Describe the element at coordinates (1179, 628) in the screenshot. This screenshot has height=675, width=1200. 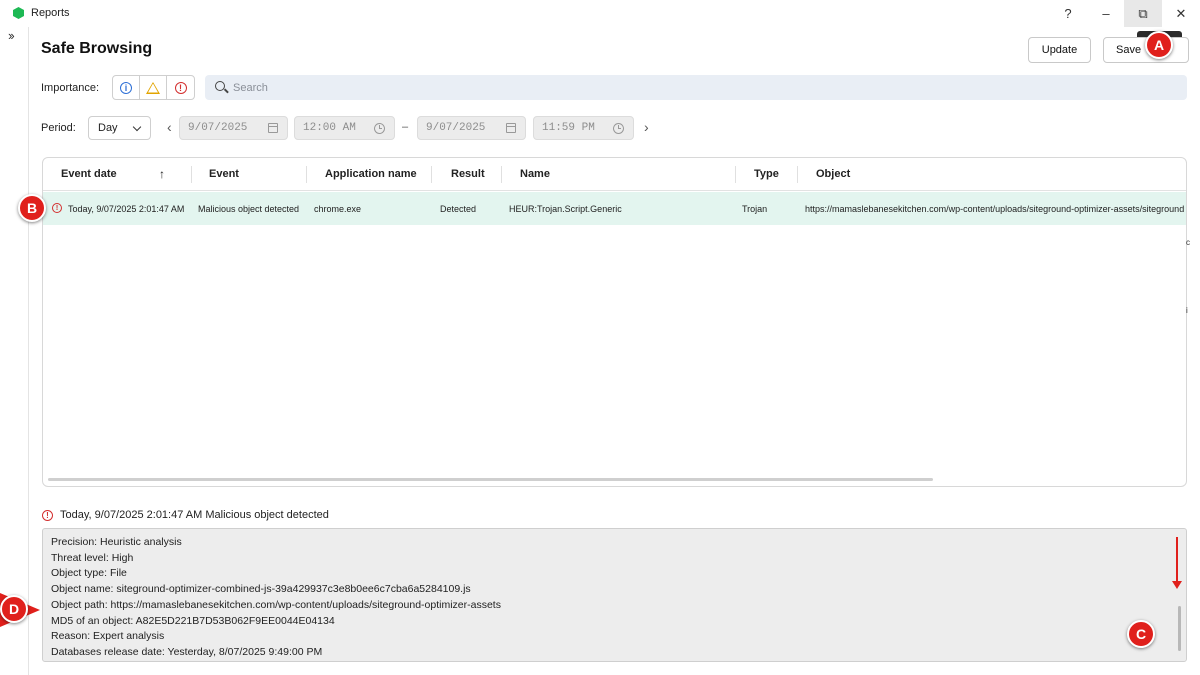
I see `vertical-scrollbar` at that location.